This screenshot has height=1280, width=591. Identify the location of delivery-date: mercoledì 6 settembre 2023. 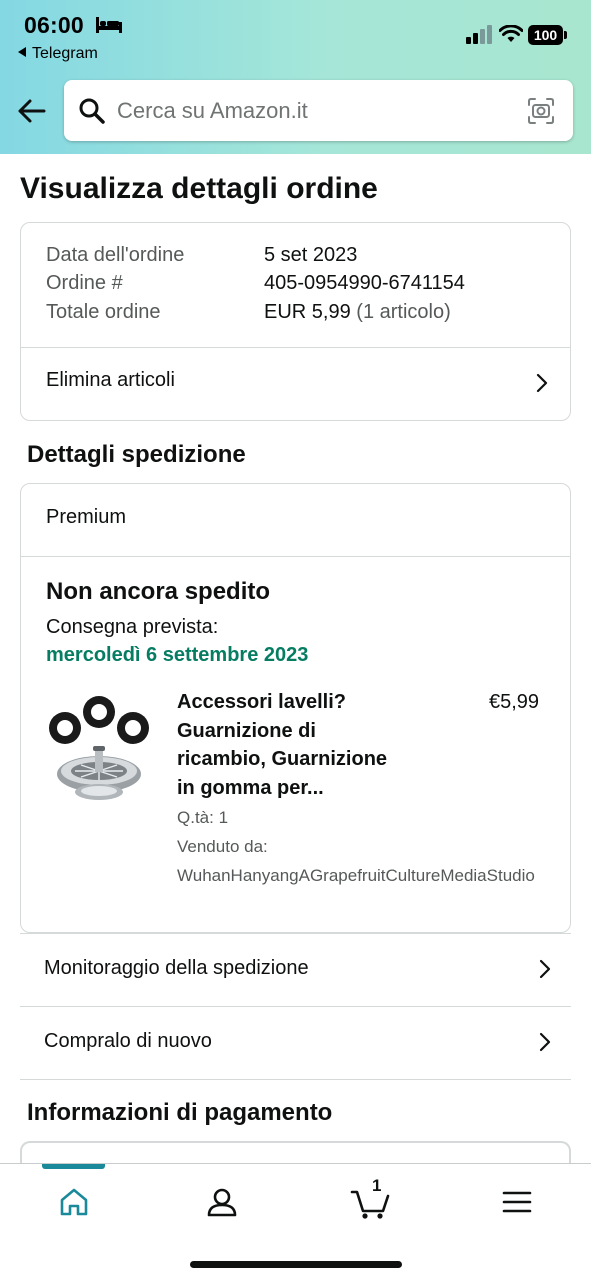
(177, 655).